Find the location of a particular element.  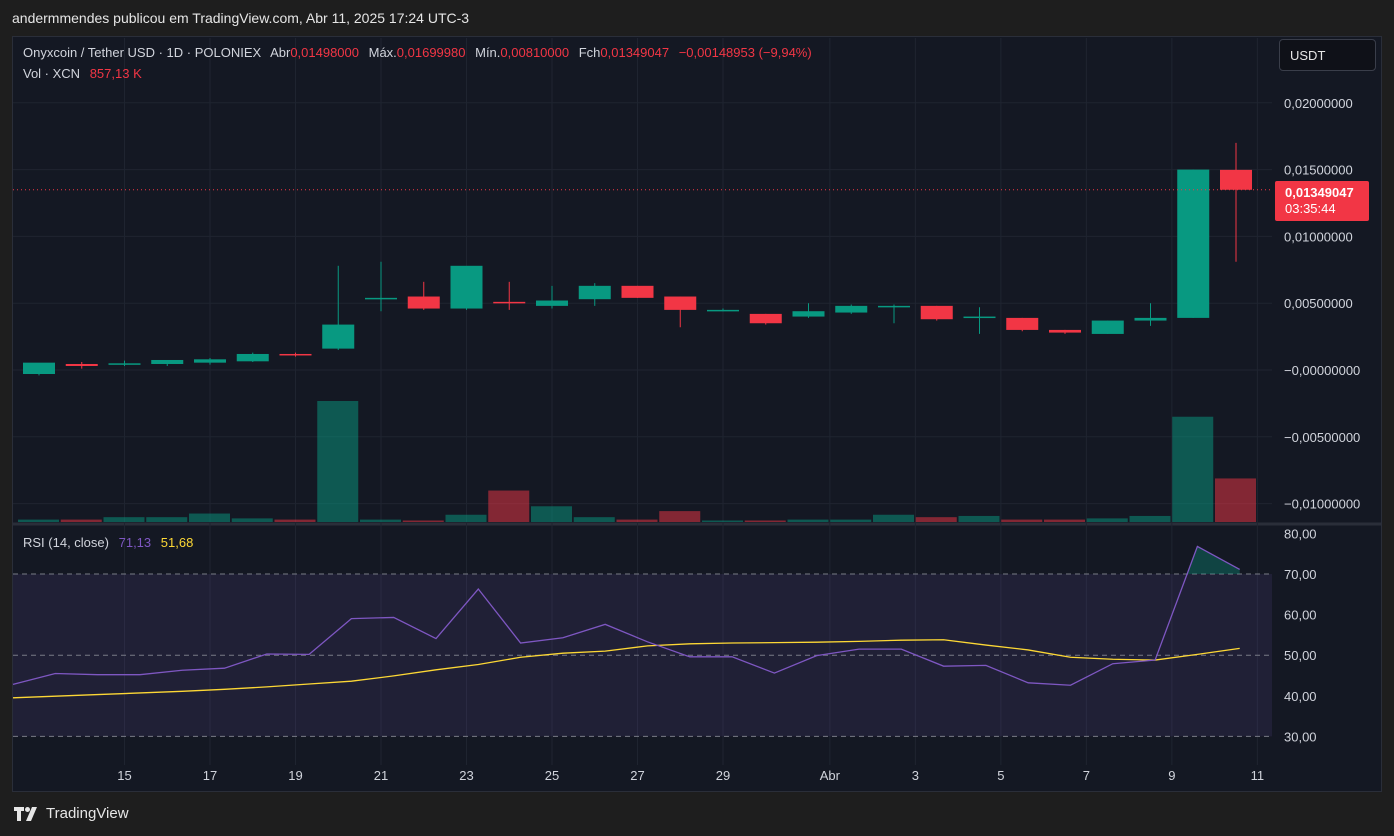

time-axis-label: 21 is located at coordinates (381, 775).